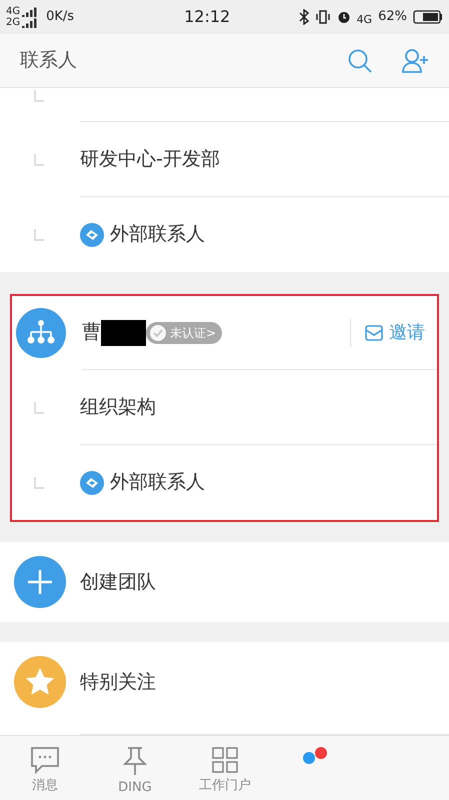 The height and width of the screenshot is (800, 449). I want to click on list-item-label: 研发中心-开发部, so click(150, 159).